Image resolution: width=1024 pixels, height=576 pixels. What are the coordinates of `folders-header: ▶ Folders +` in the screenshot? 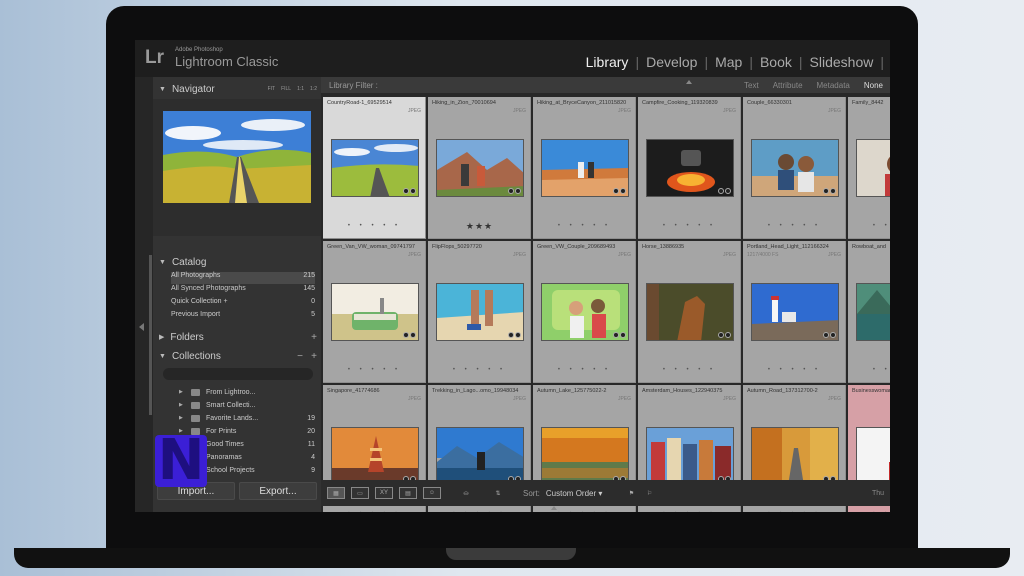 It's located at (237, 337).